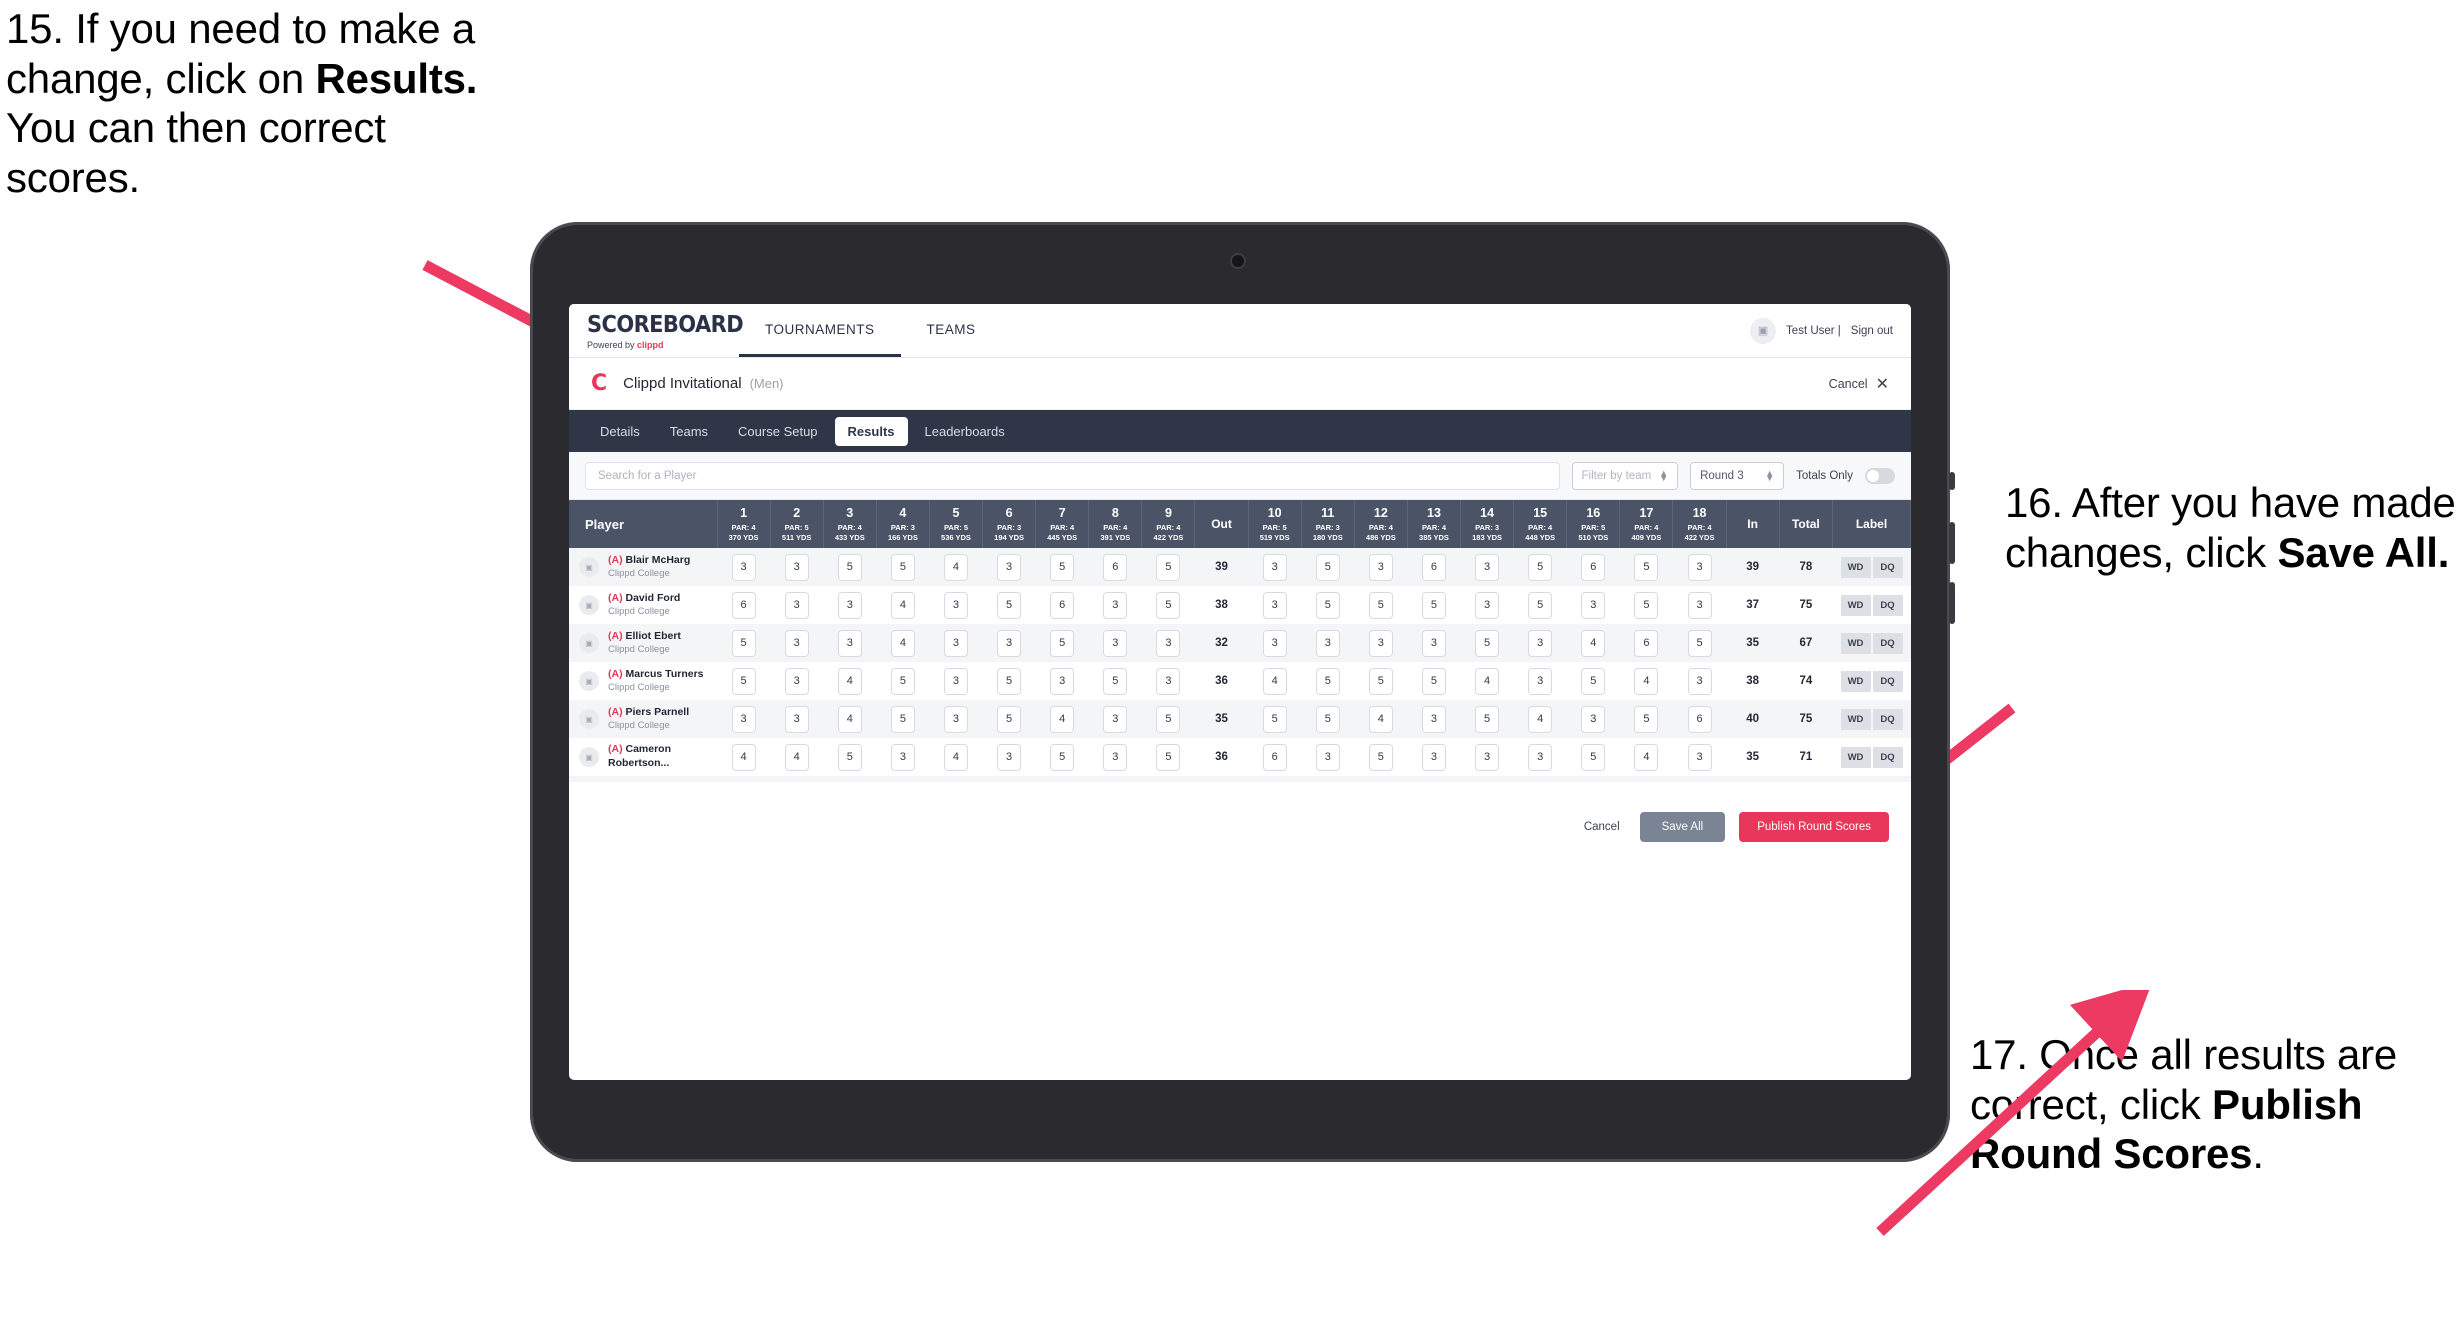  I want to click on score-input-hole-3: 5, so click(849, 757).